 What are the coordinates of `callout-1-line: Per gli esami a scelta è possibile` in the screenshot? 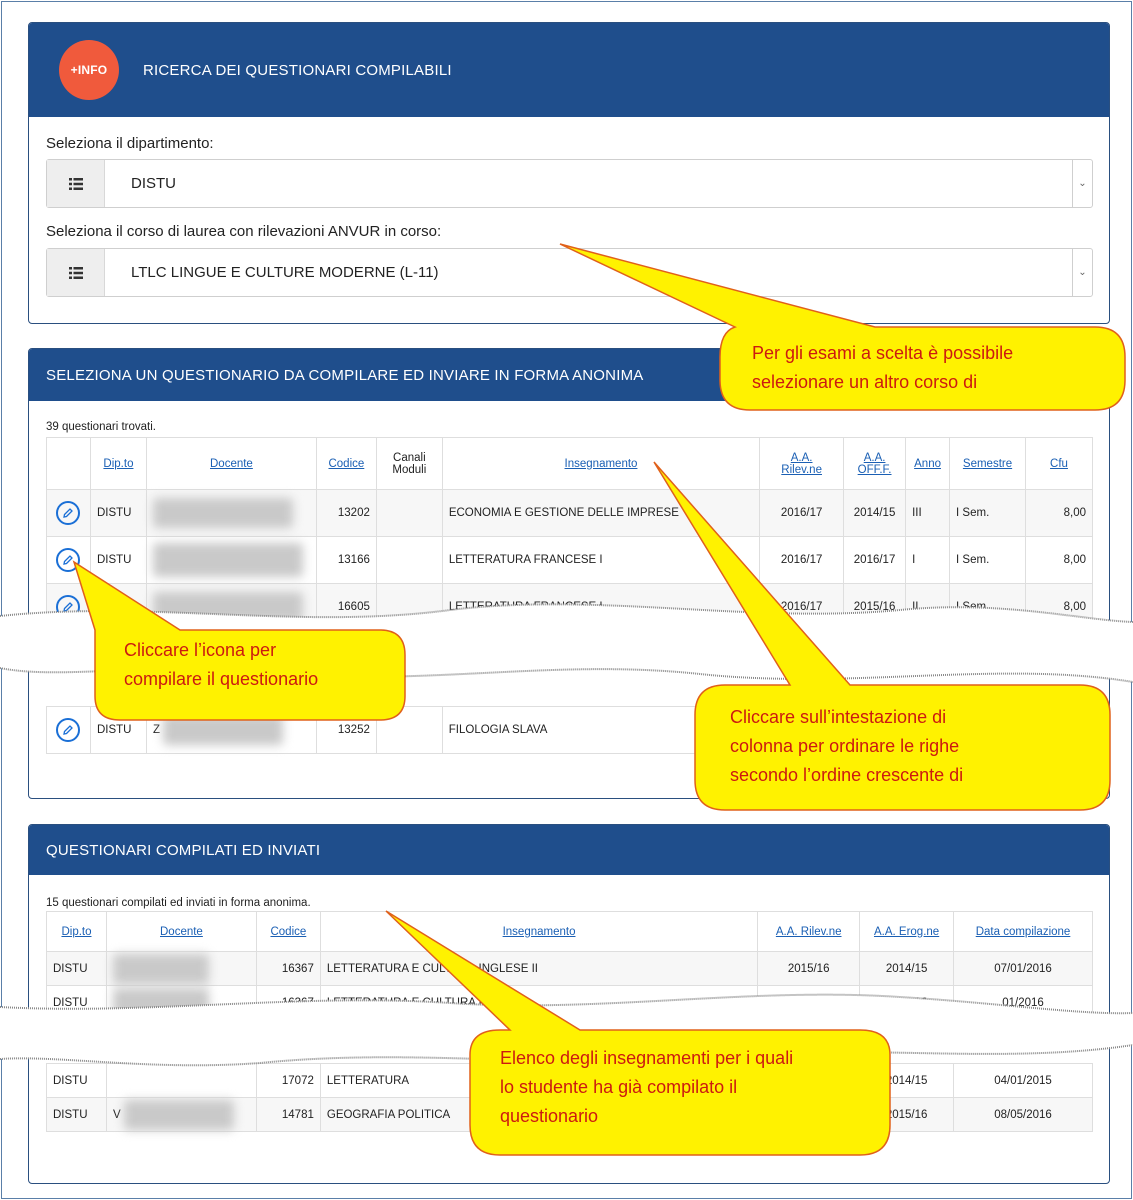 It's located at (883, 353).